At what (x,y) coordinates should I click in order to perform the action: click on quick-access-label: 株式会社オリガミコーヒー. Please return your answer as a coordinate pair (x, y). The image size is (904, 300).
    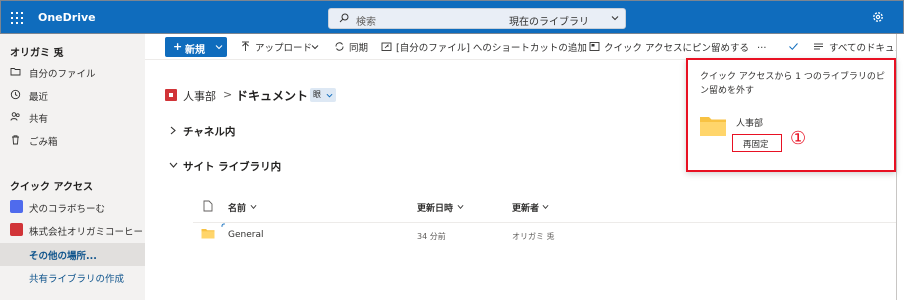
    Looking at the image, I should click on (86, 232).